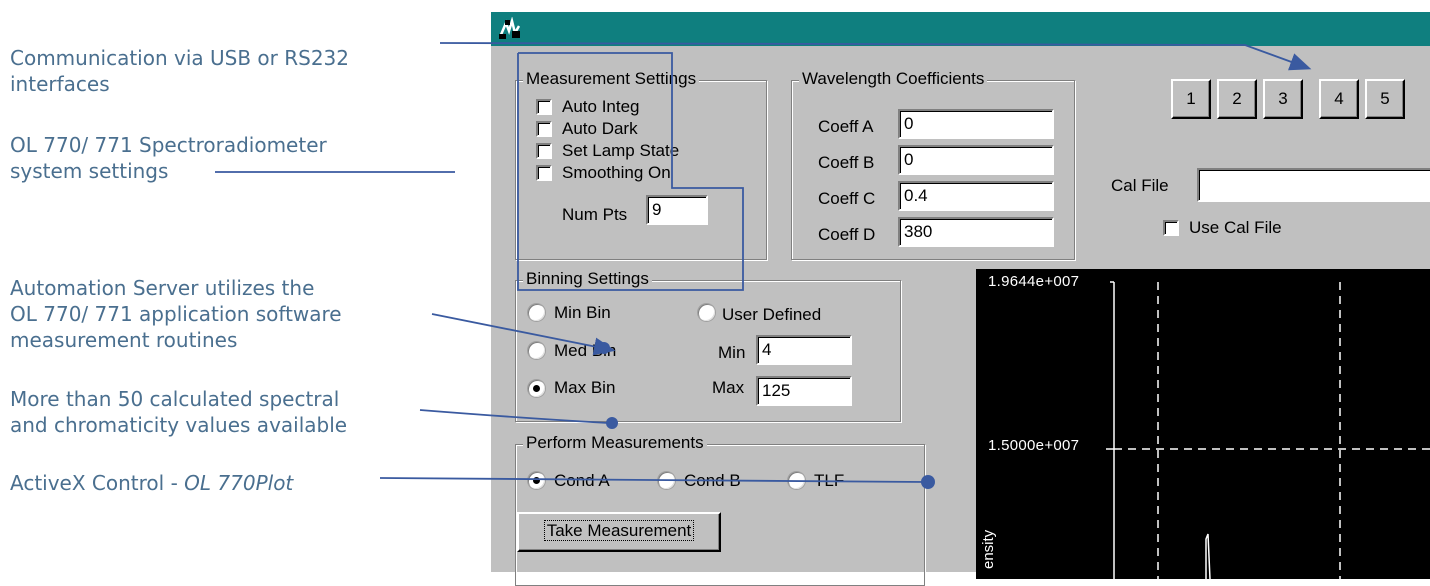  What do you see at coordinates (615, 443) in the screenshot?
I see `perform-measurements-title: Perform Measurements` at bounding box center [615, 443].